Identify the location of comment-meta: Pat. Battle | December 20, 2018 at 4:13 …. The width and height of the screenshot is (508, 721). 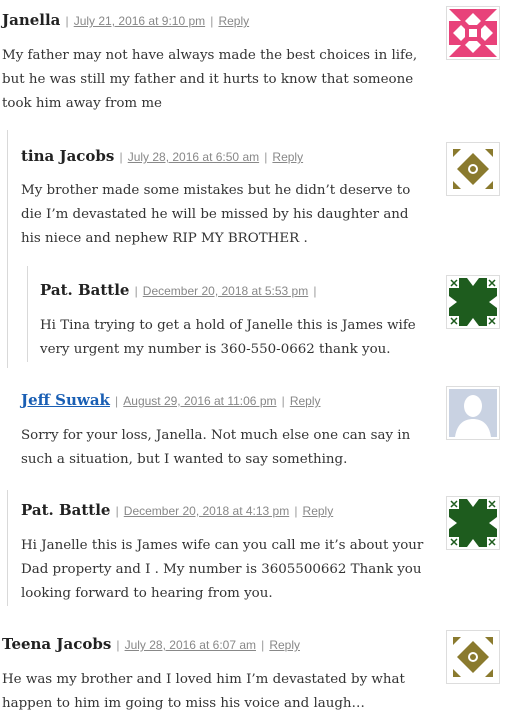
(177, 509).